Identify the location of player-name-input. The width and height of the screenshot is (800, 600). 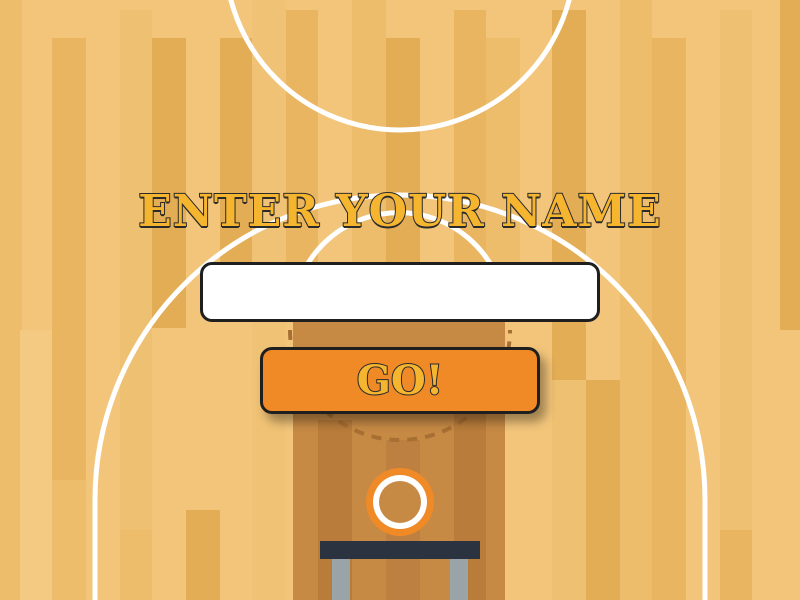
(400, 292).